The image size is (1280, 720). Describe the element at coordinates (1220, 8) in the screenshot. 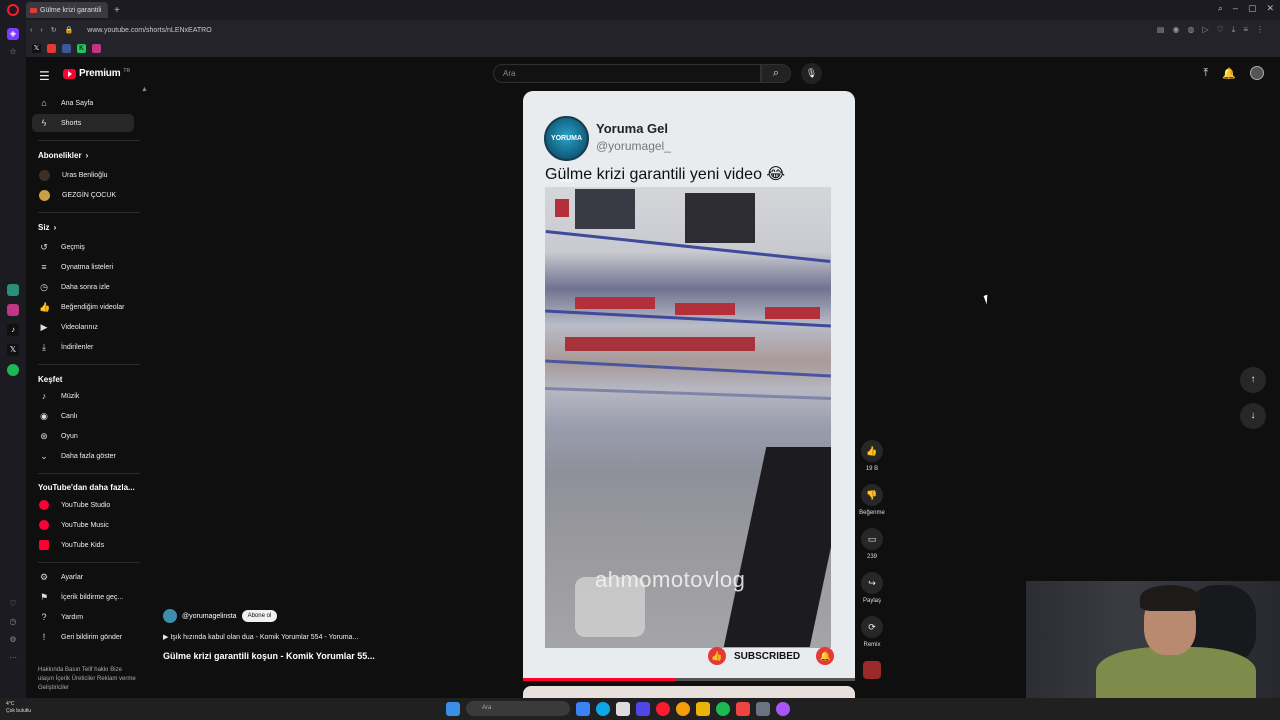

I see `search-tabs-icon: ⌕` at that location.